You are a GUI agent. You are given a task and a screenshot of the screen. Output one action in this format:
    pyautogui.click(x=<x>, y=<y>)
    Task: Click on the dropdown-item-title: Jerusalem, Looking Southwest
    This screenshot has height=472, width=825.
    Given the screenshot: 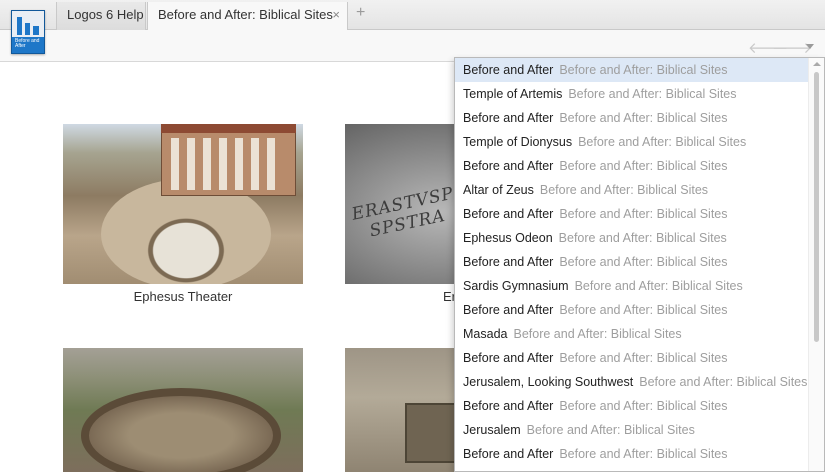 What is the action you would take?
    pyautogui.click(x=548, y=382)
    